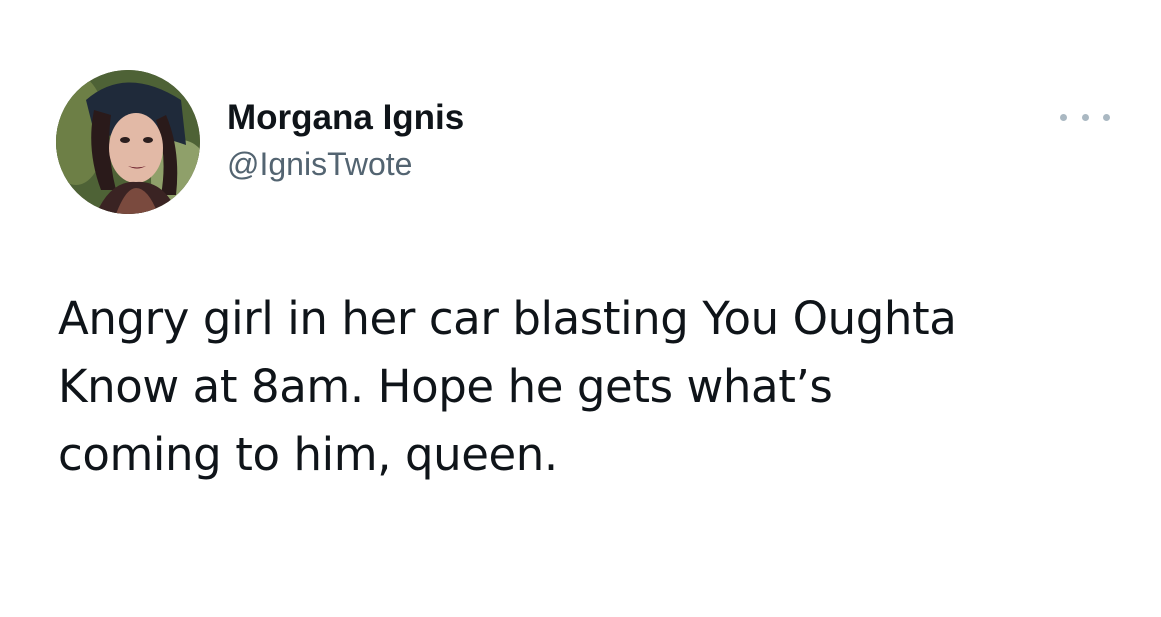  Describe the element at coordinates (577, 164) in the screenshot. I see `user-handle: @IgnisTwote` at that location.